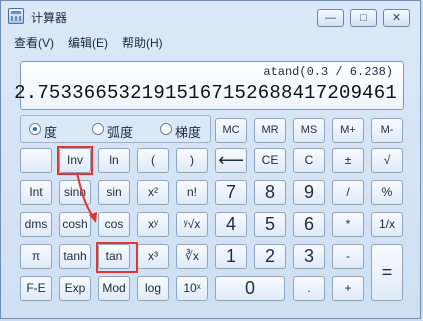  What do you see at coordinates (387, 192) in the screenshot?
I see `percent-button: %` at bounding box center [387, 192].